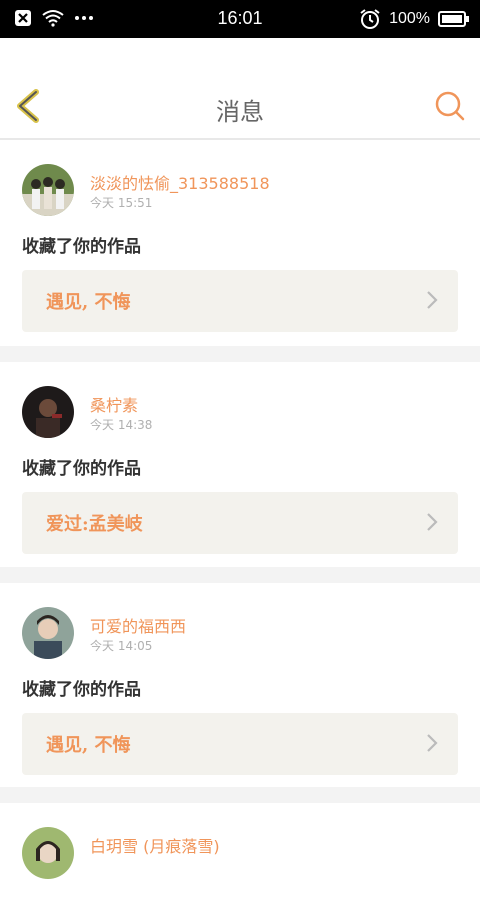 This screenshot has width=480, height=903. I want to click on search-icon, so click(450, 106).